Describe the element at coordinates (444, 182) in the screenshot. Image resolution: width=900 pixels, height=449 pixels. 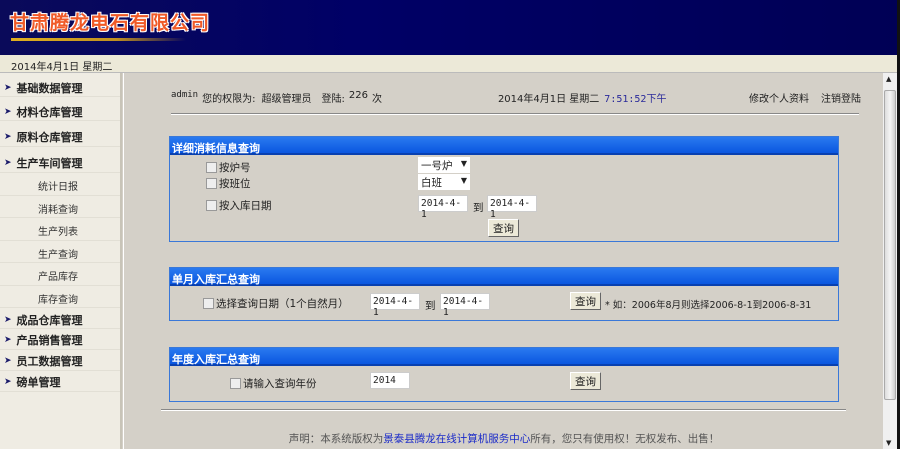
I see `shift-select: 白班 ▼` at that location.